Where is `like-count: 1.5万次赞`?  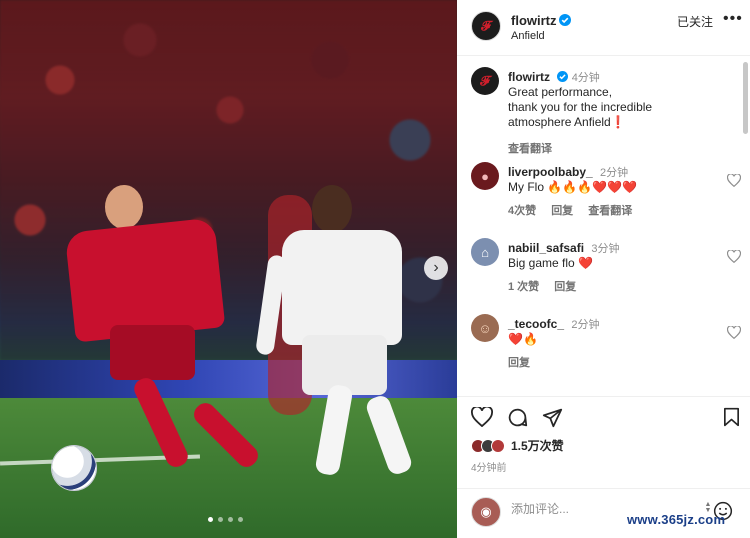
like-count: 1.5万次赞 is located at coordinates (537, 445).